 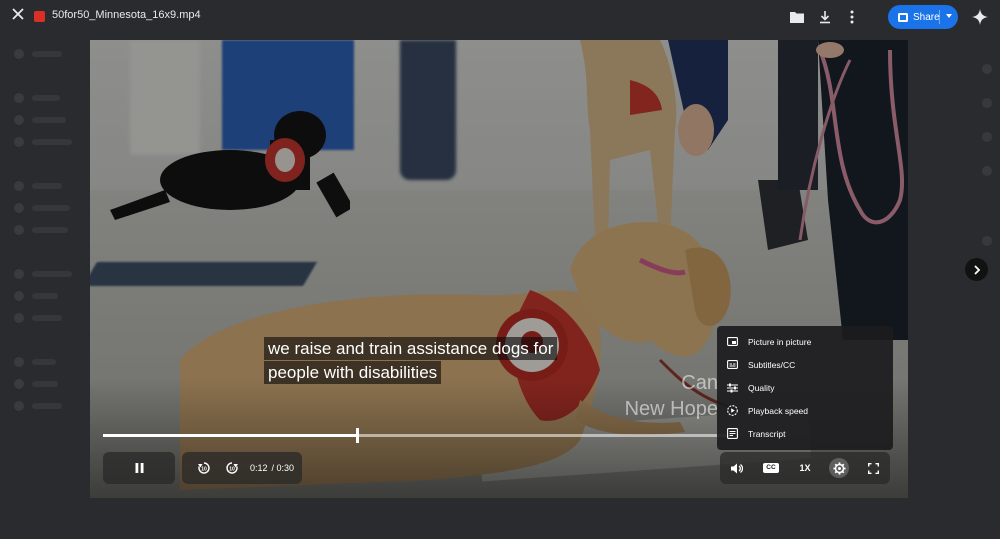 What do you see at coordinates (926, 17) in the screenshot?
I see `share-button-label: Share` at bounding box center [926, 17].